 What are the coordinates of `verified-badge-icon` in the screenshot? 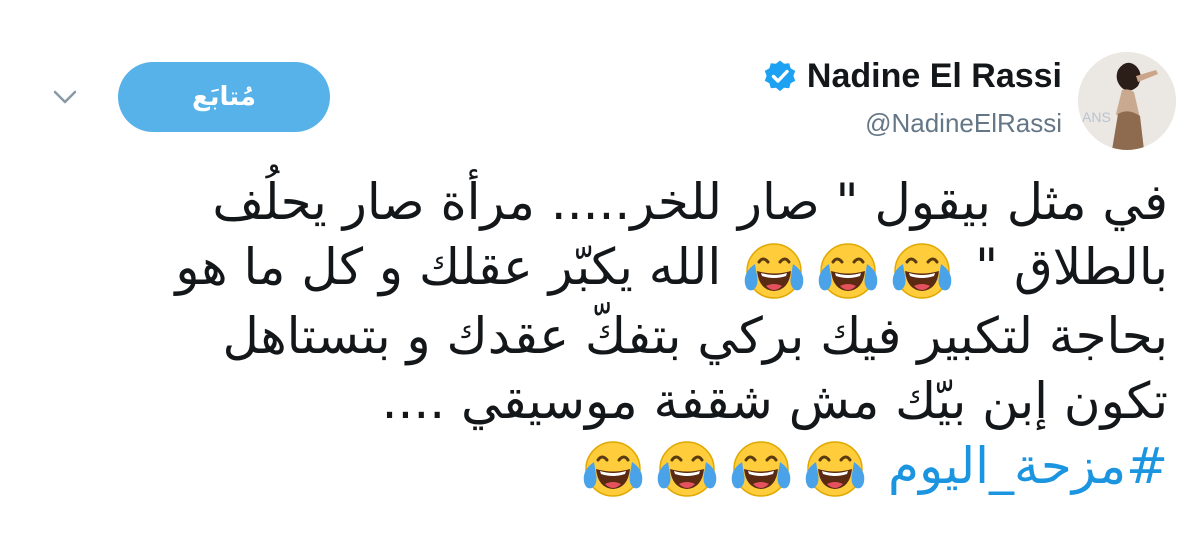 It's located at (780, 76).